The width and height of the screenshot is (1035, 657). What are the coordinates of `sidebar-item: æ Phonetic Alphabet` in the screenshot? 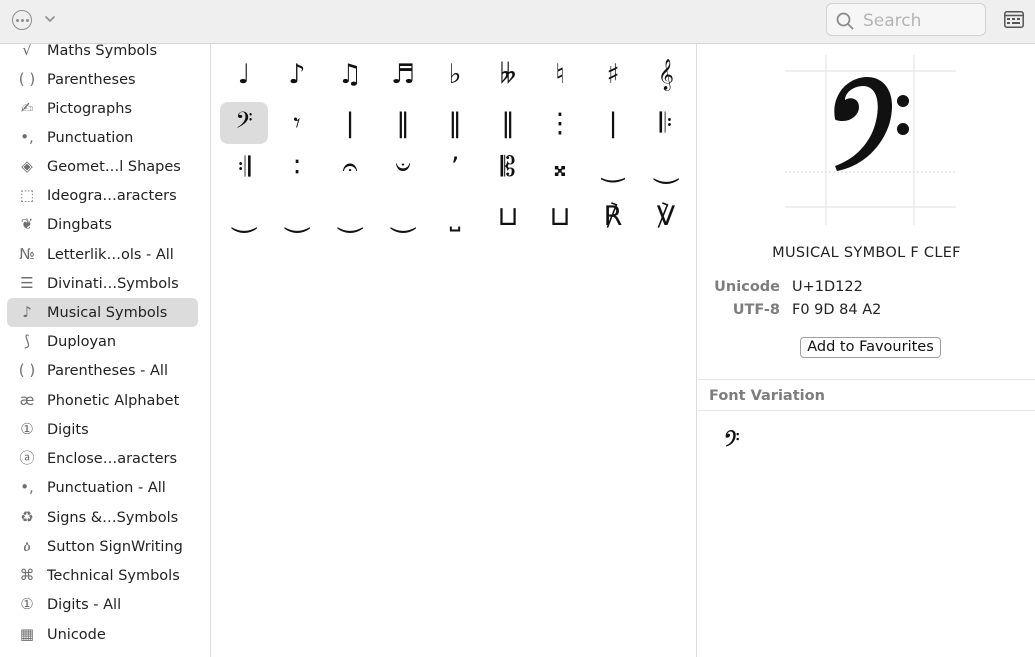 It's located at (102, 400).